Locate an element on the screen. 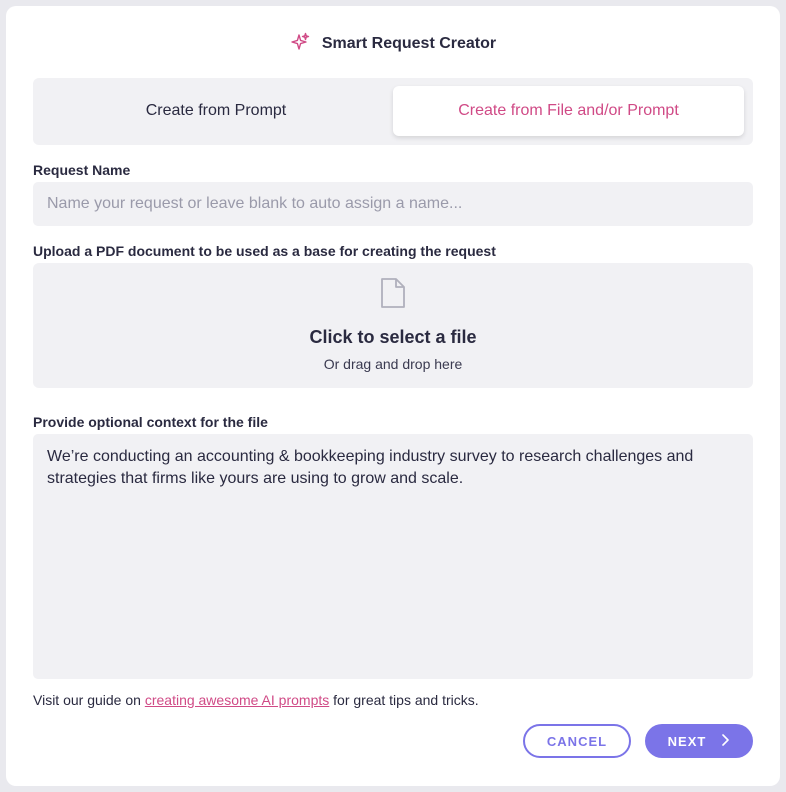  cancel-button-label: CANCEL is located at coordinates (577, 741).